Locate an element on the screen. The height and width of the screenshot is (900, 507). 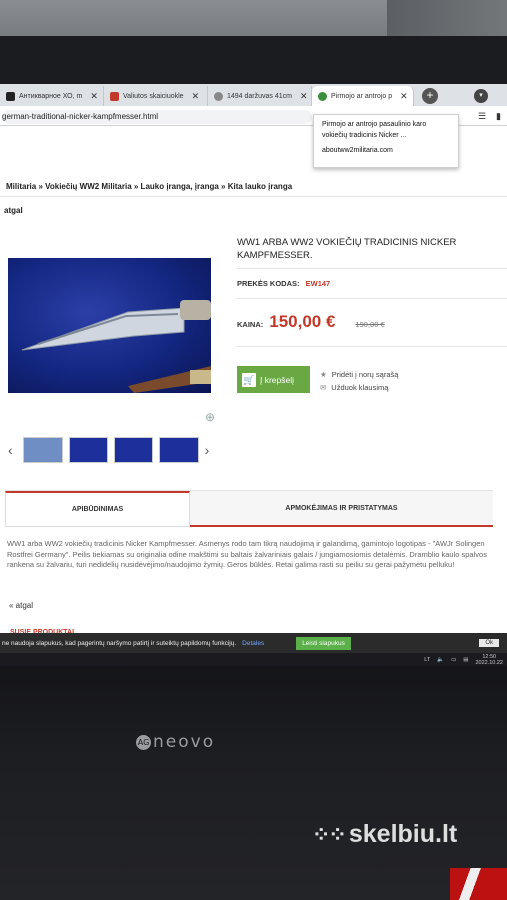
monitor-bezel-top is located at coordinates (253, 60).